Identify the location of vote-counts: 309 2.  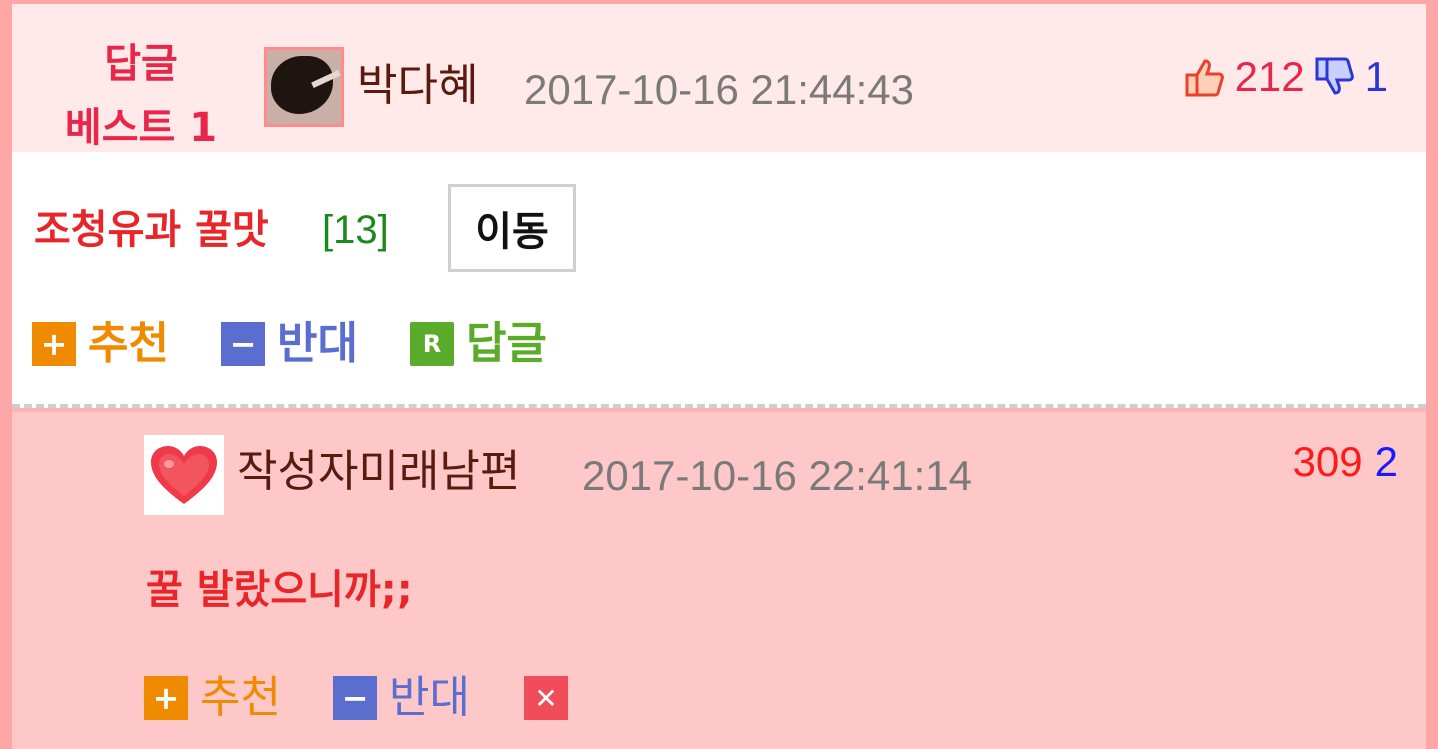
(1345, 462).